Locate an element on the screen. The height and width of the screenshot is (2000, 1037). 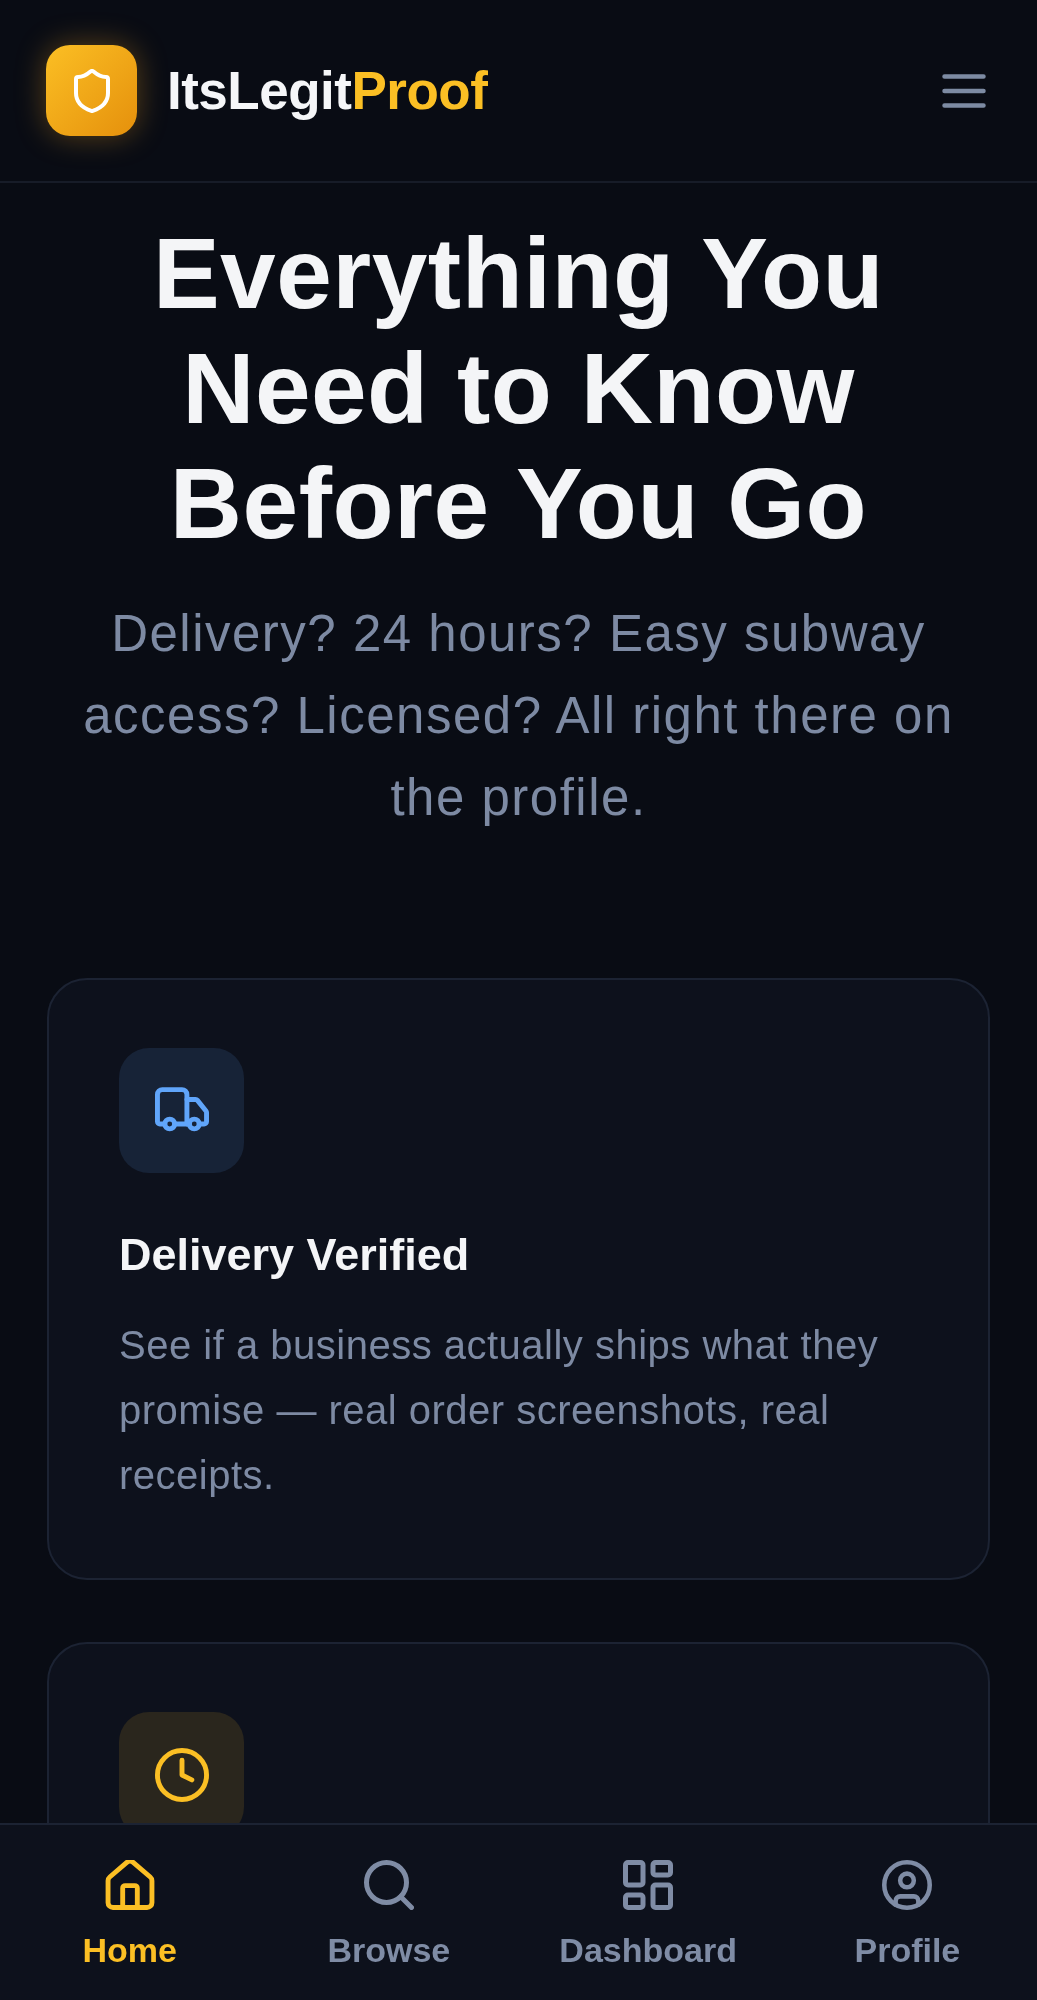
nav-tab: Dashboard is located at coordinates (648, 1912).